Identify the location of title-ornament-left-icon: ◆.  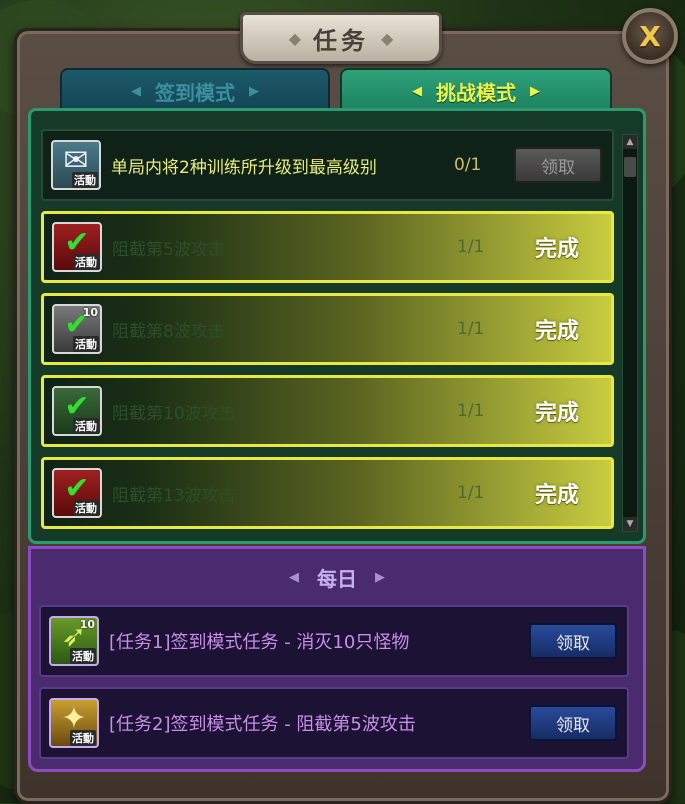
(294, 38).